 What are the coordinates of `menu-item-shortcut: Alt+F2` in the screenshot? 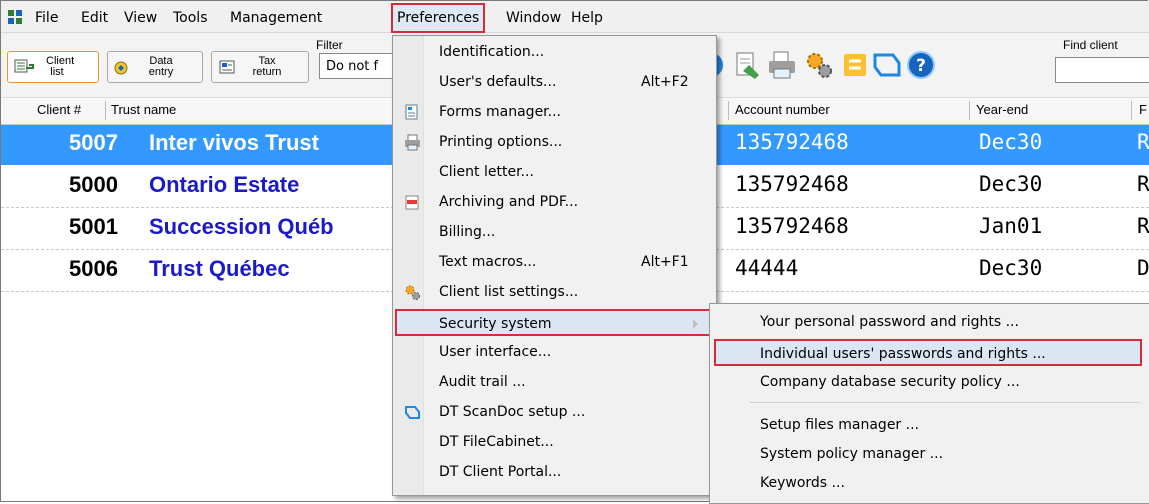 It's located at (665, 82).